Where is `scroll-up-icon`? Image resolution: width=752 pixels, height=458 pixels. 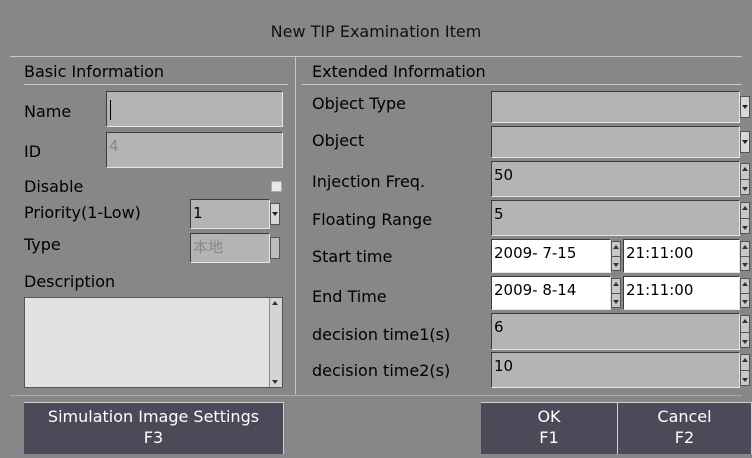 scroll-up-icon is located at coordinates (275, 303).